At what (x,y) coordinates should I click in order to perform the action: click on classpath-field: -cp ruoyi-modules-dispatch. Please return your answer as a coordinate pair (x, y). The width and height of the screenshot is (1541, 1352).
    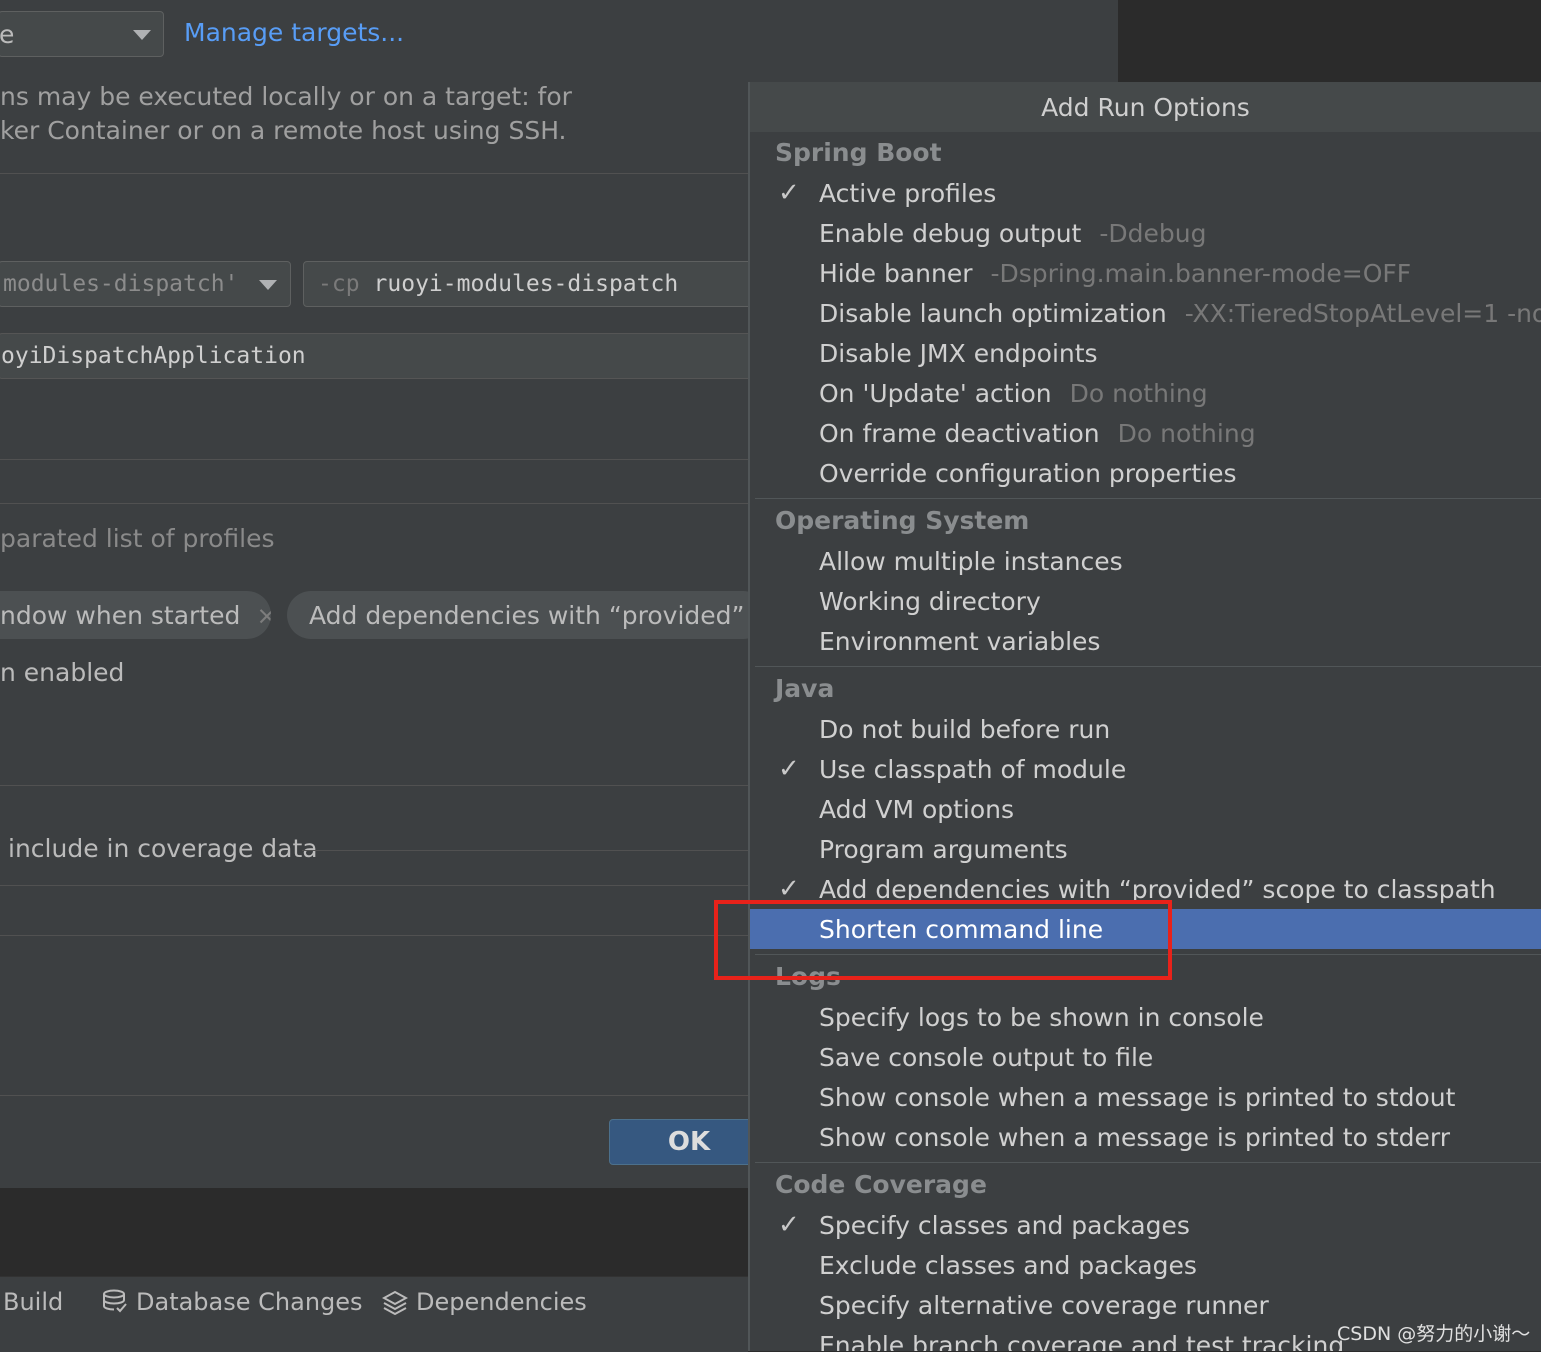
    Looking at the image, I should click on (533, 284).